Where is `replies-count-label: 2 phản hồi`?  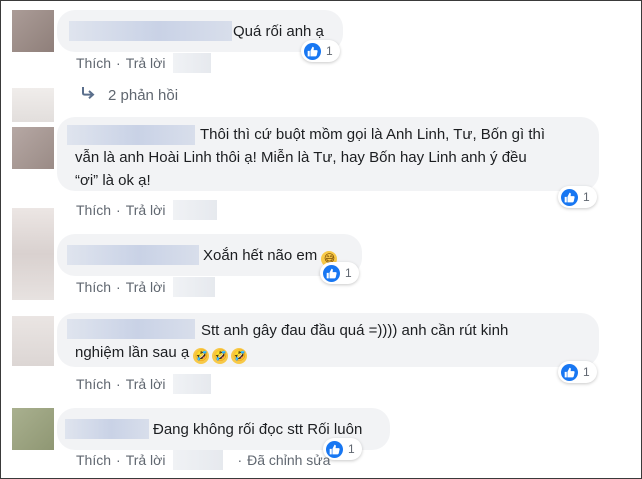
replies-count-label: 2 phản hồi is located at coordinates (143, 95).